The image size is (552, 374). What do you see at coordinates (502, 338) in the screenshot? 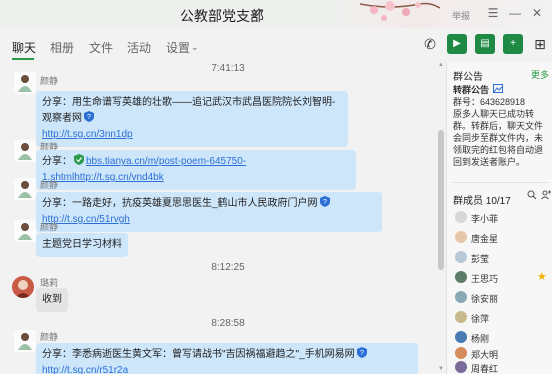
I see `member-item: 杨刚` at bounding box center [502, 338].